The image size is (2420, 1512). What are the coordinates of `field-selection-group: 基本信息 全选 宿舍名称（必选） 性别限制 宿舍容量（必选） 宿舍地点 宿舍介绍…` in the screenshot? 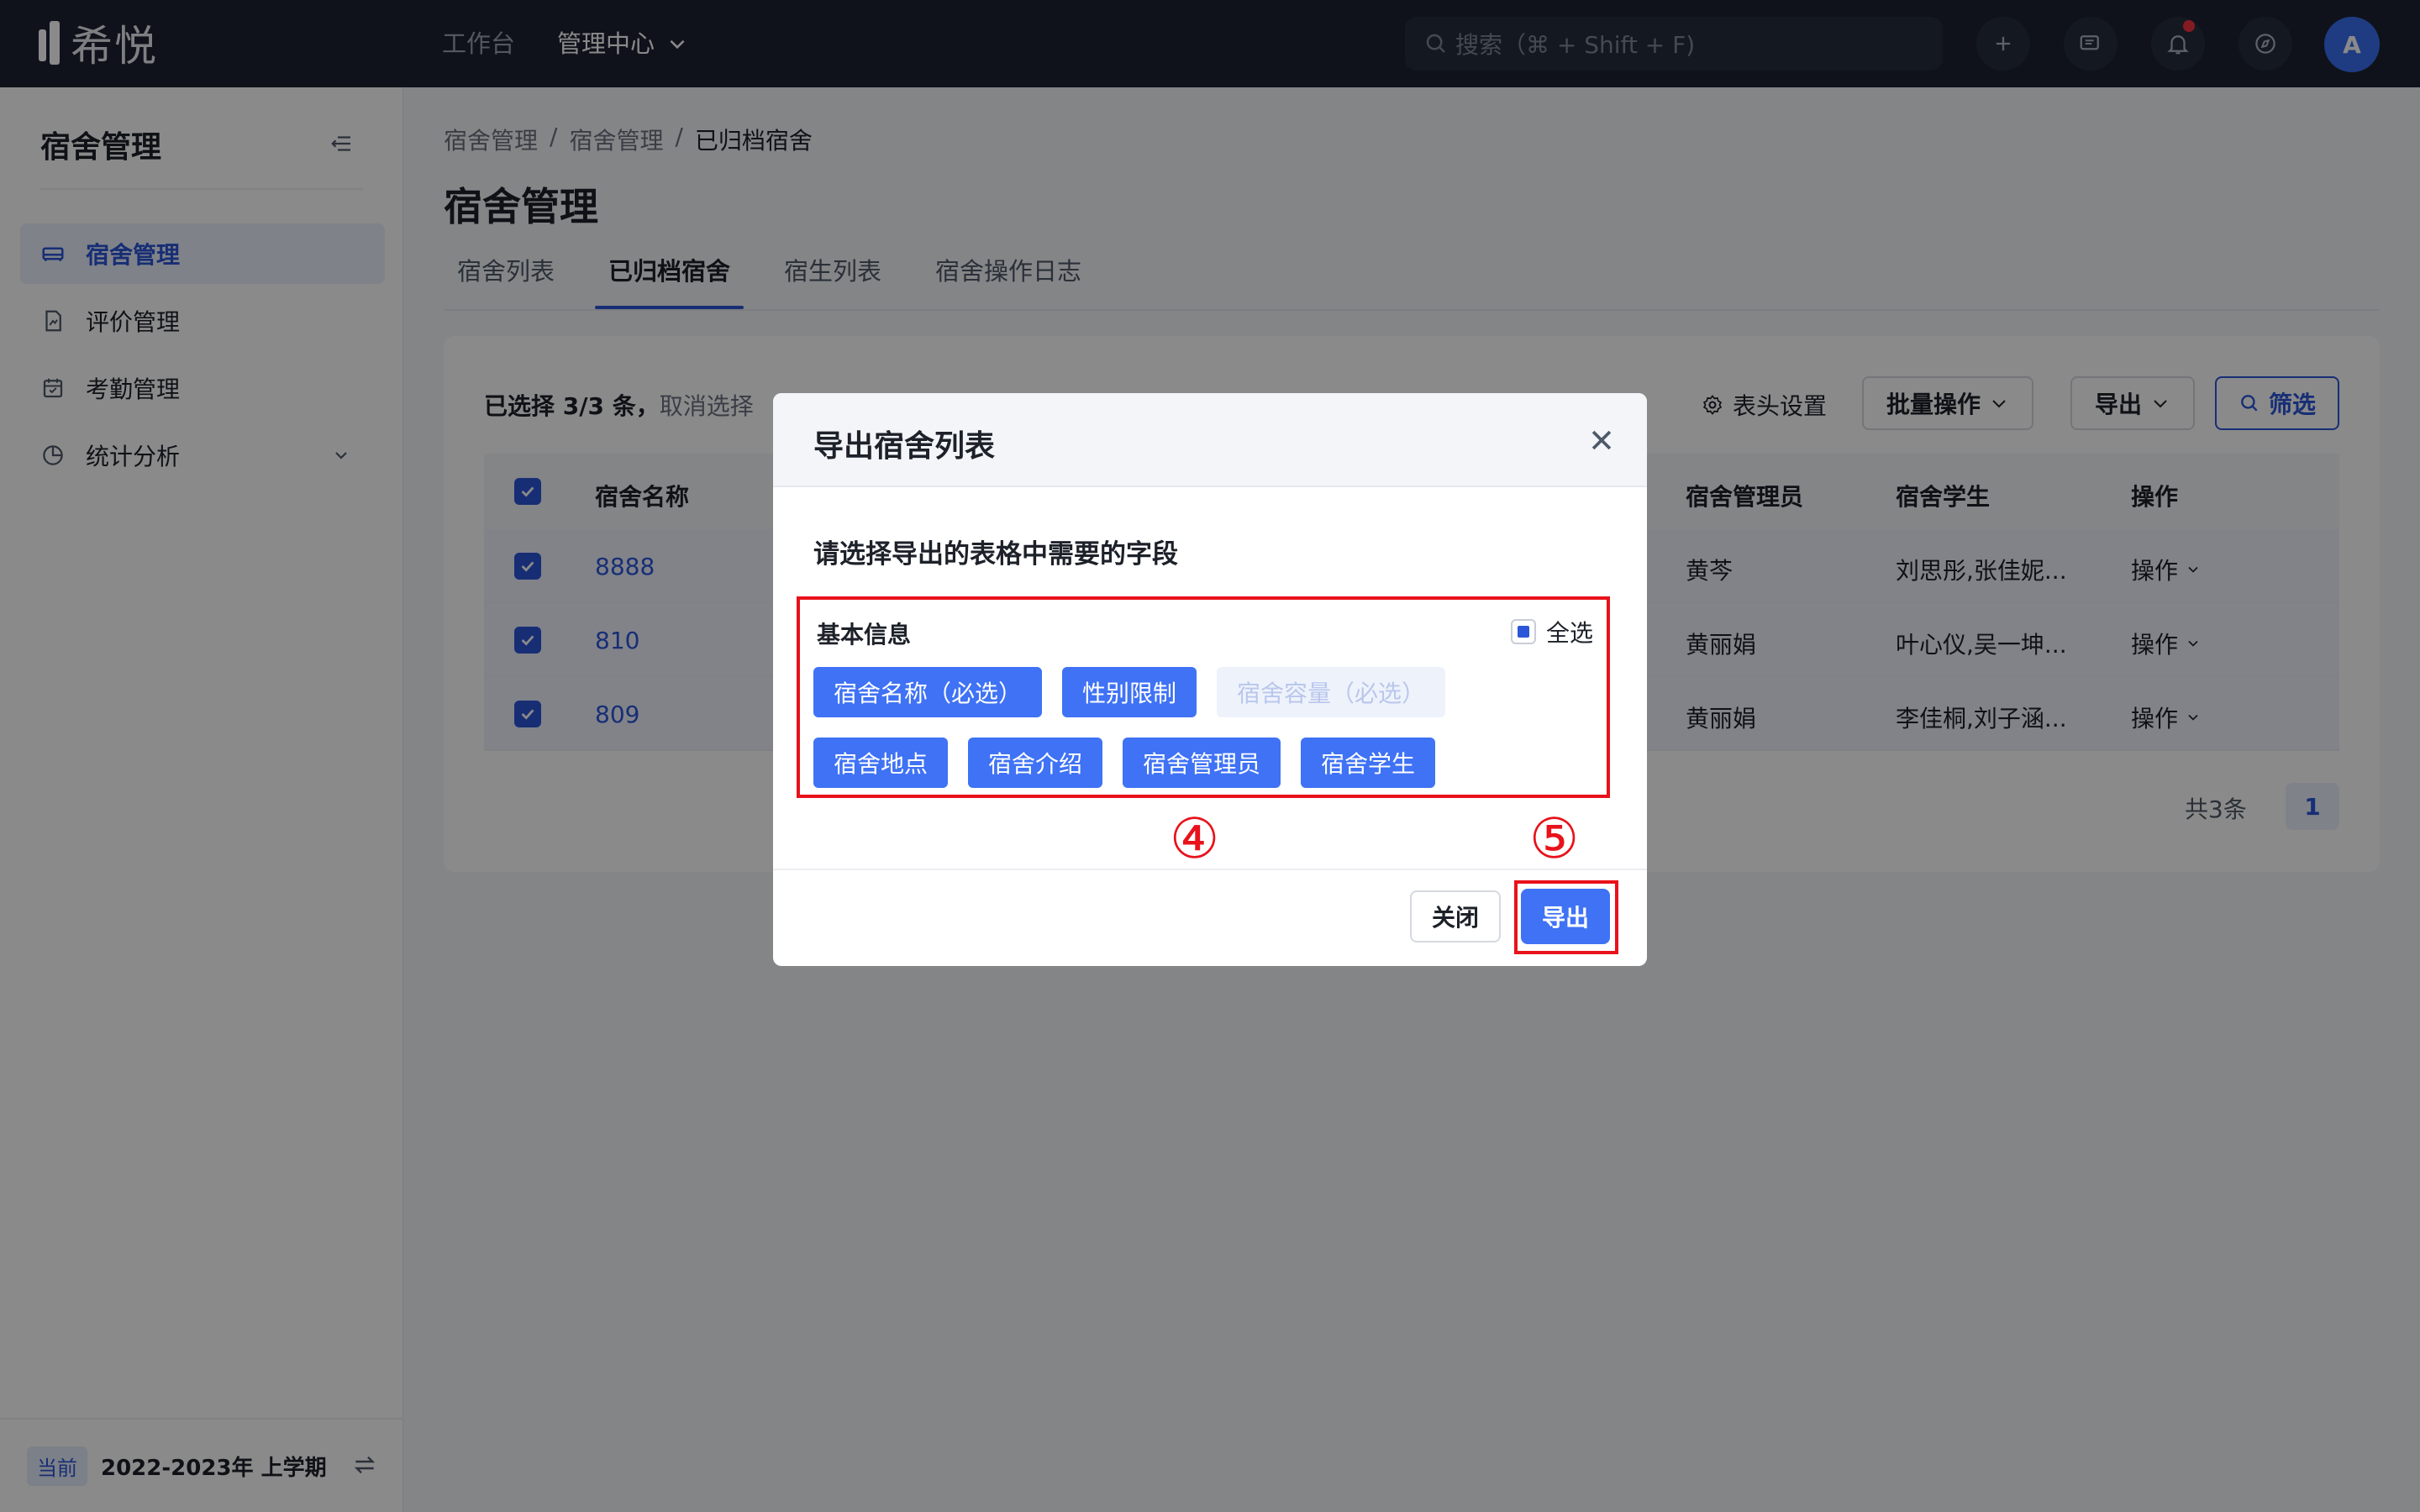 It's located at (1203, 697).